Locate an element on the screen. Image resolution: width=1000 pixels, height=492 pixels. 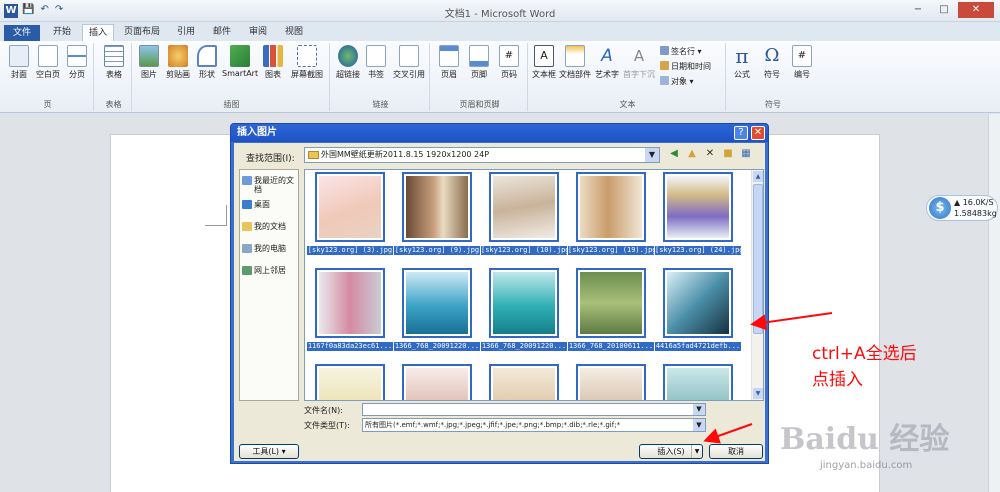
page-number-button: # 页码 is located at coordinates (509, 62).